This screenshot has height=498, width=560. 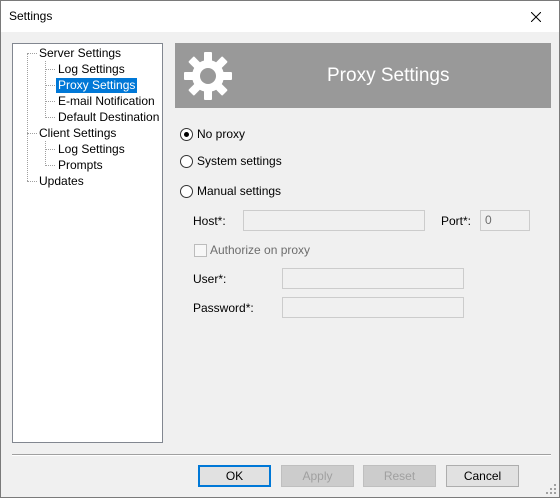 What do you see at coordinates (482, 476) in the screenshot?
I see `cancel-button: Cancel` at bounding box center [482, 476].